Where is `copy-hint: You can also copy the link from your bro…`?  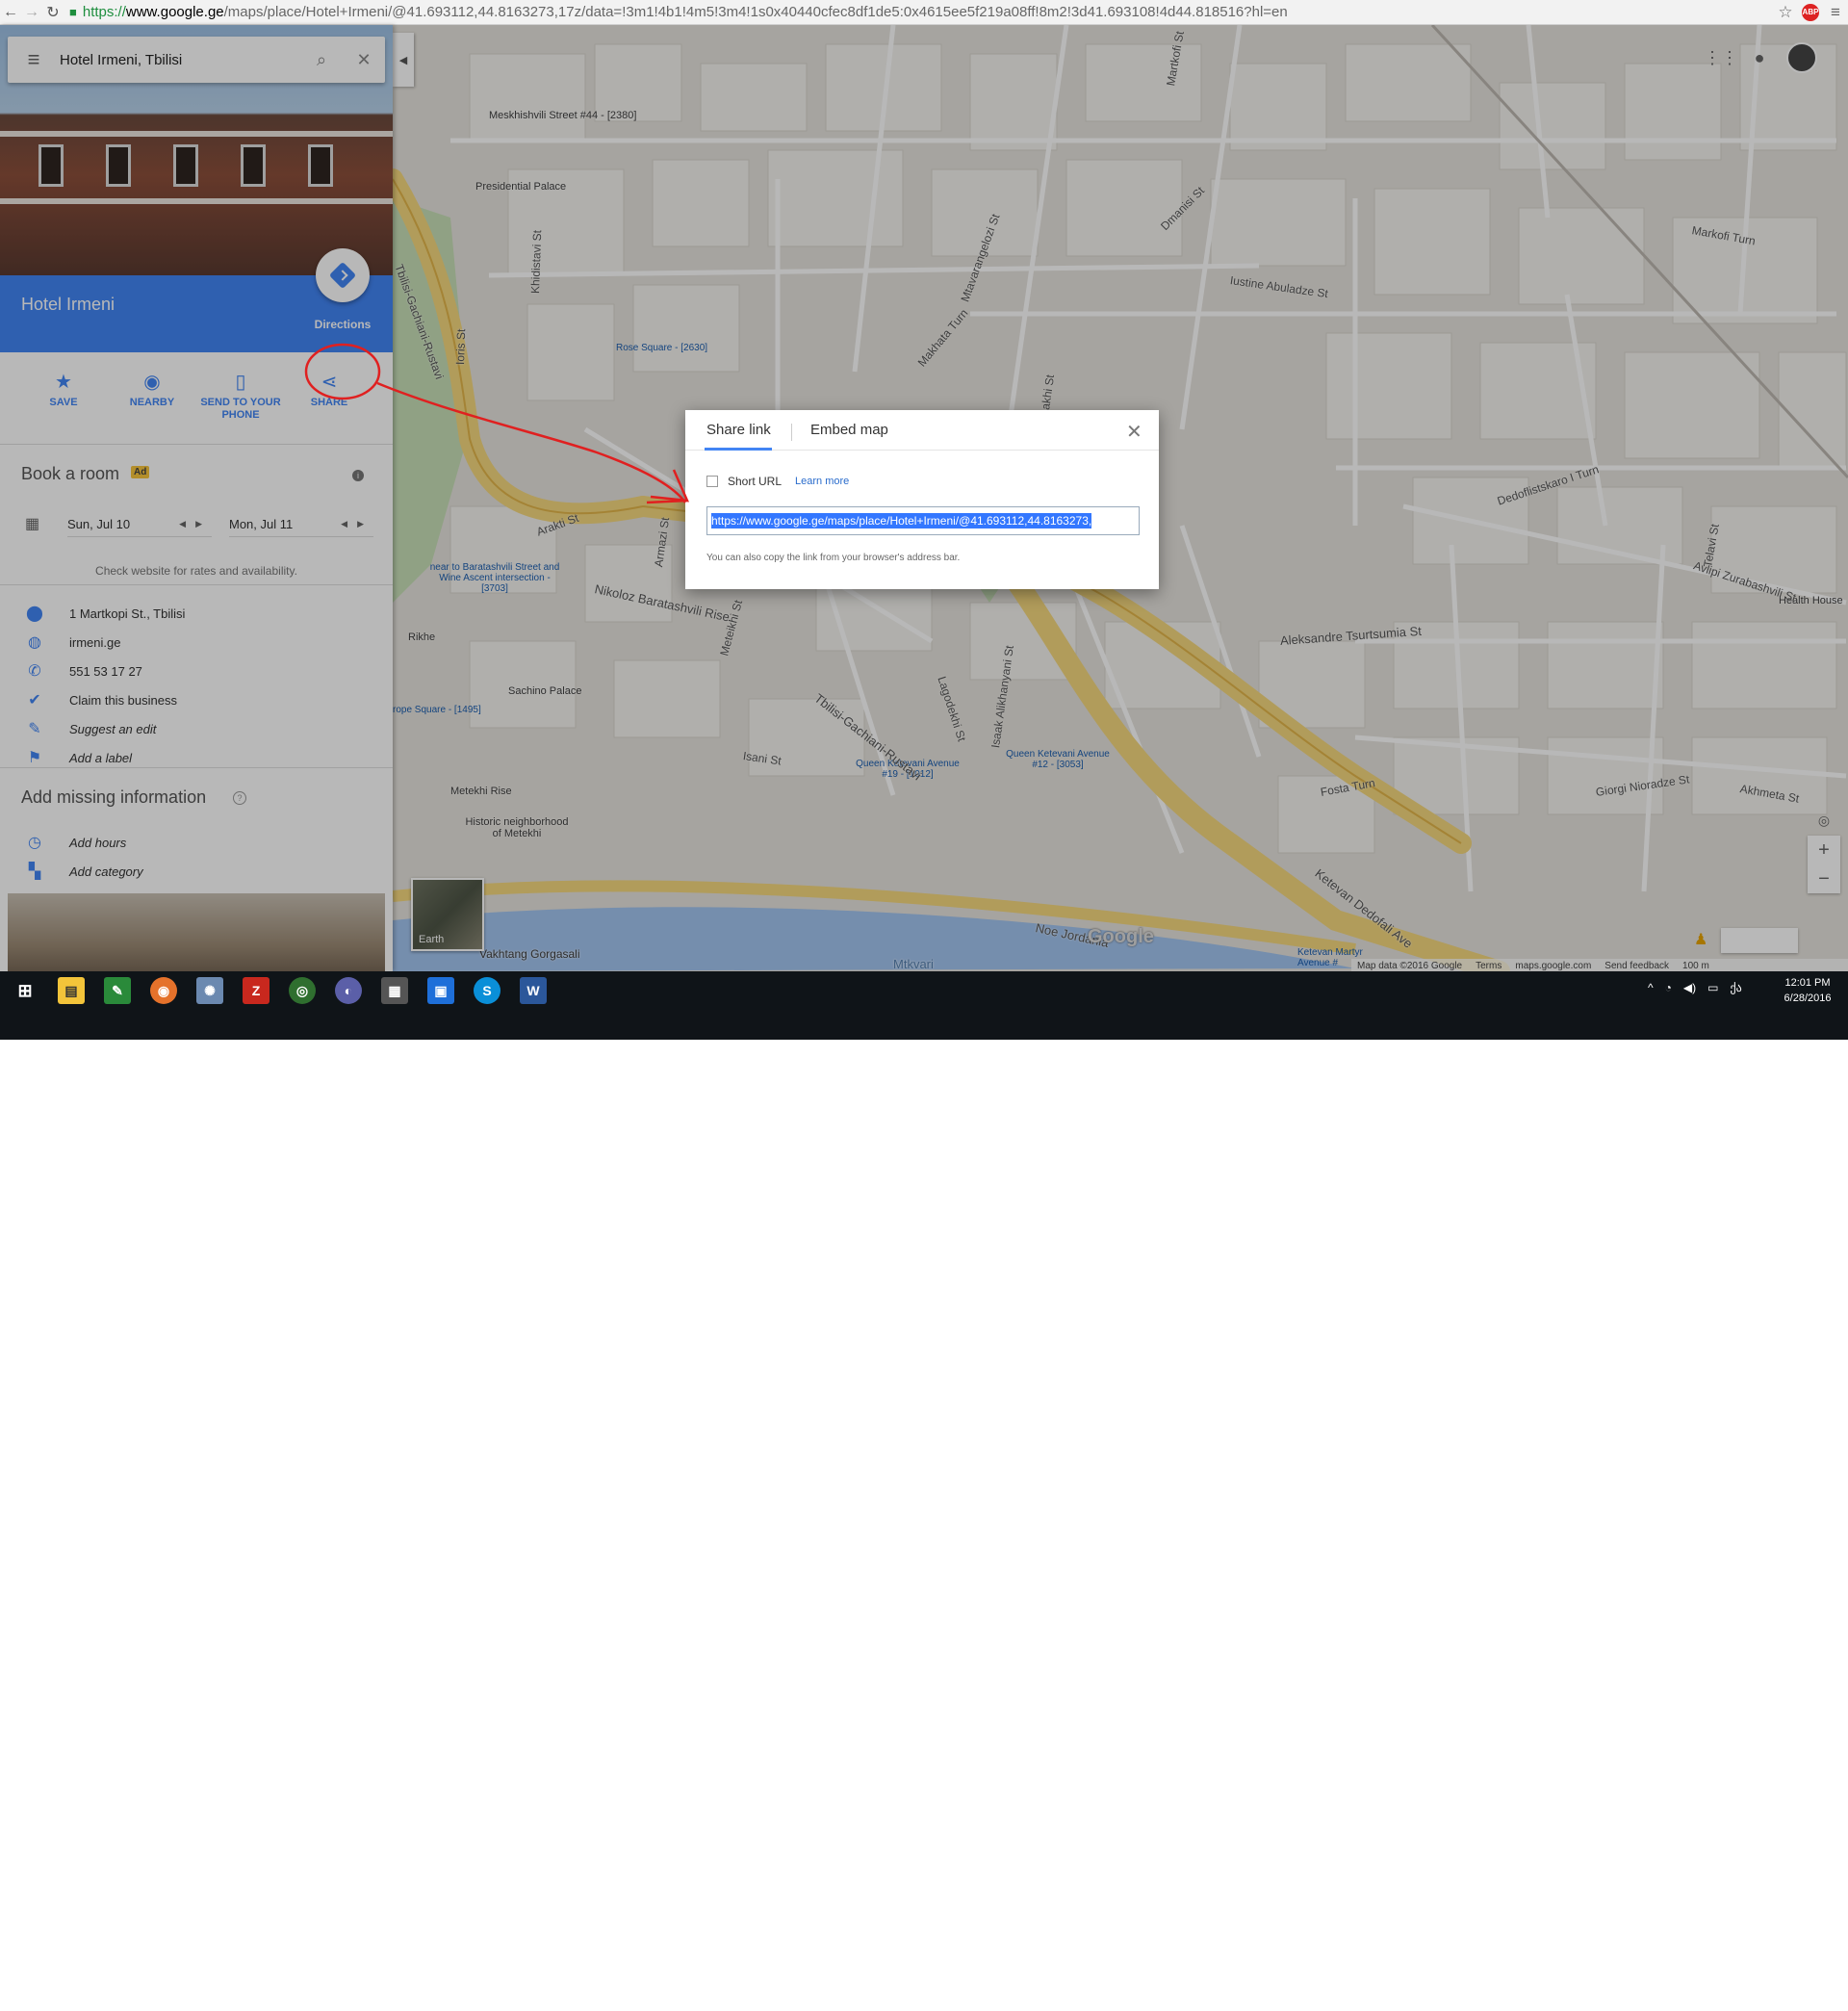 copy-hint: You can also copy the link from your bro… is located at coordinates (833, 558).